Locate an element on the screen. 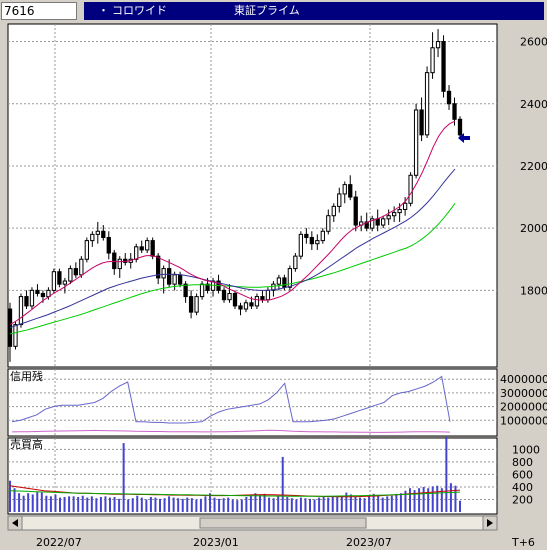 This screenshot has height=550, width=547. margin-panel-label: 信用残 is located at coordinates (26, 376).